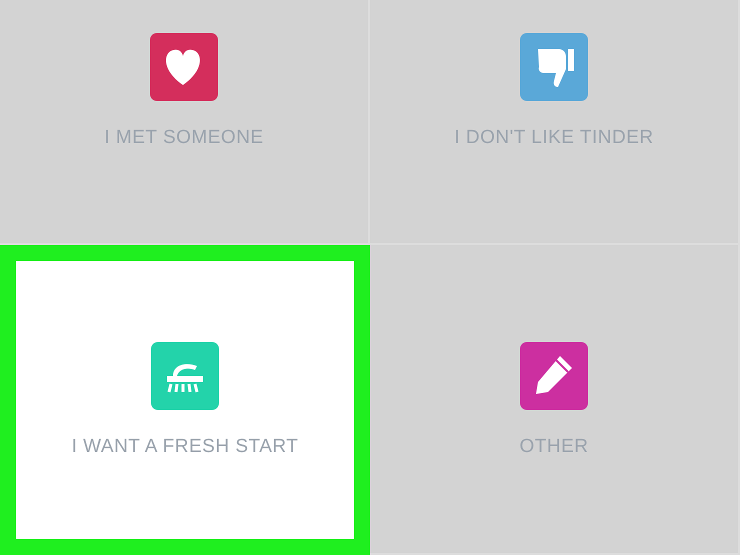  Describe the element at coordinates (554, 138) in the screenshot. I see `option-label: I DON'T LIKE TINDER` at that location.